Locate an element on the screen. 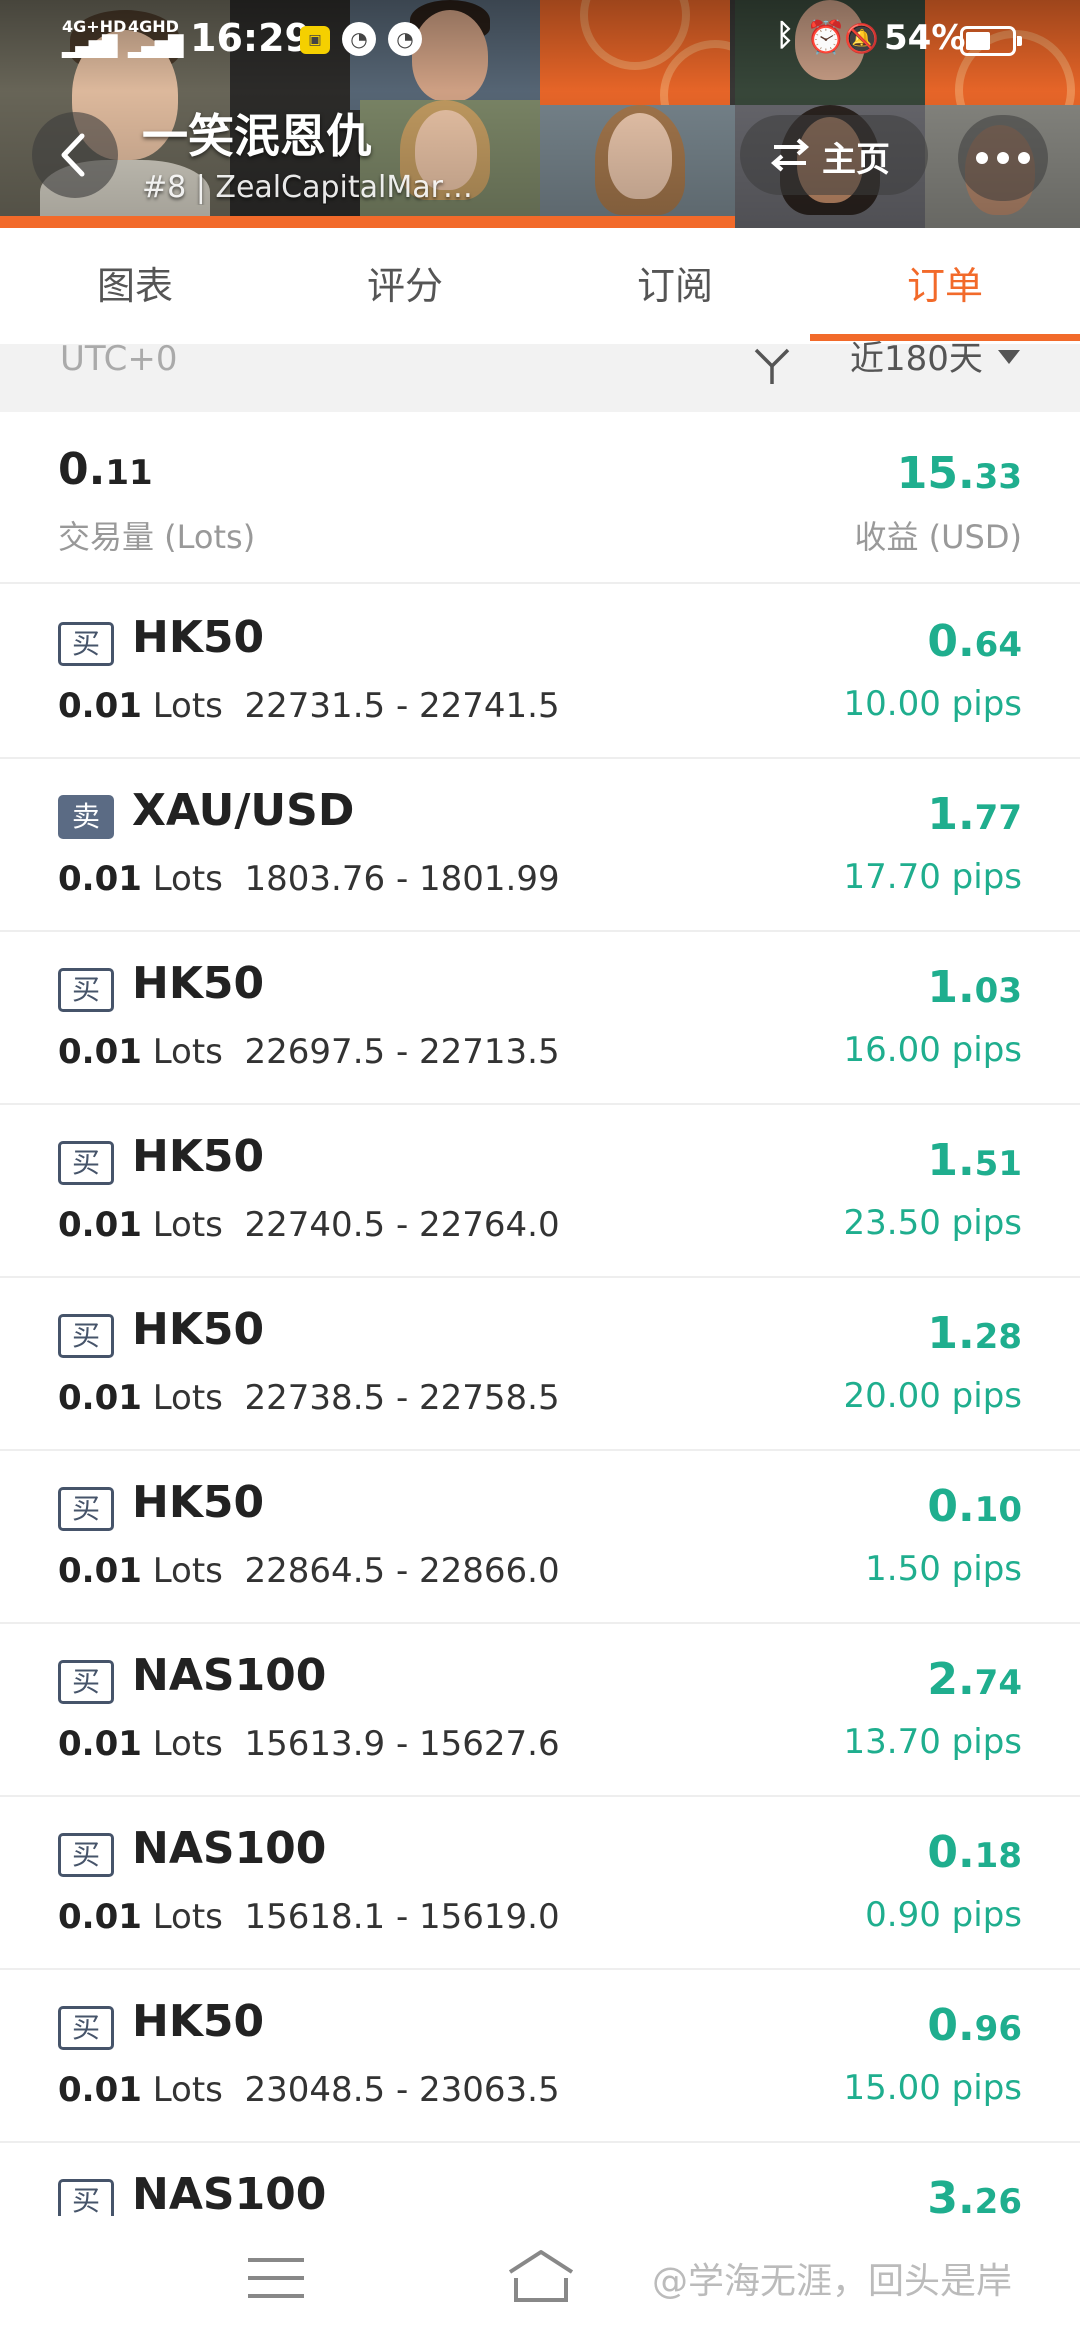 The image size is (1080, 2340). battery-icon is located at coordinates (991, 41).